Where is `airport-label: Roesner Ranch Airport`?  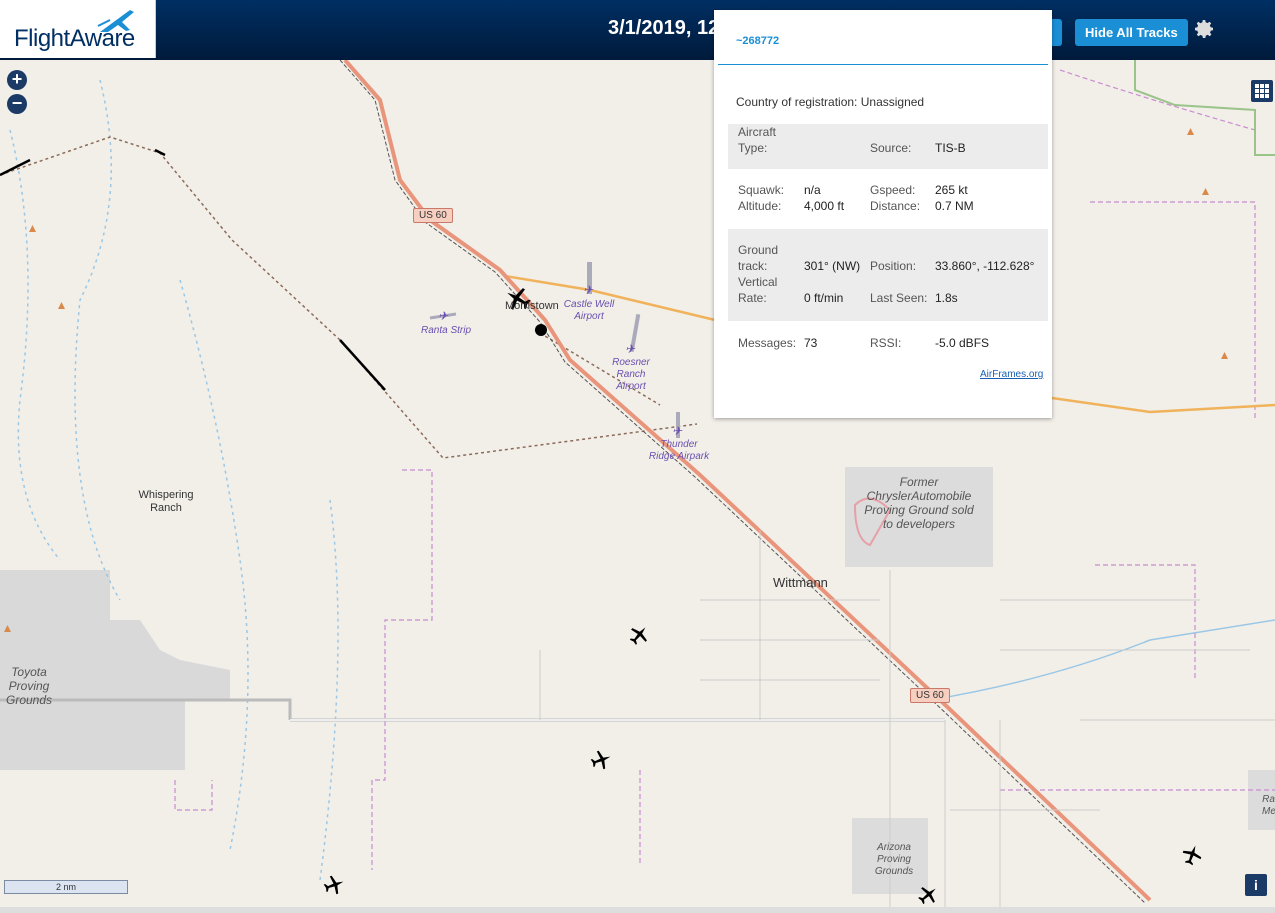
airport-label: Roesner Ranch Airport is located at coordinates (631, 374).